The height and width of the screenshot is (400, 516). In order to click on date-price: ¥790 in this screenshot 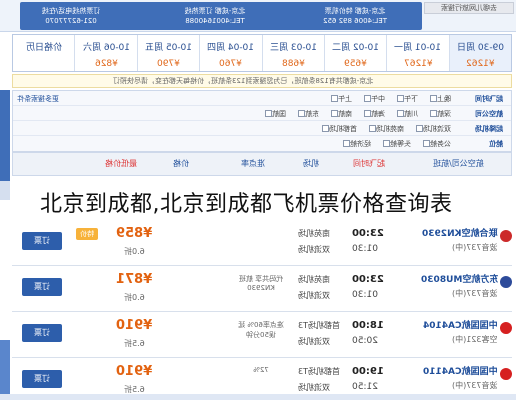, I will do `click(168, 64)`.